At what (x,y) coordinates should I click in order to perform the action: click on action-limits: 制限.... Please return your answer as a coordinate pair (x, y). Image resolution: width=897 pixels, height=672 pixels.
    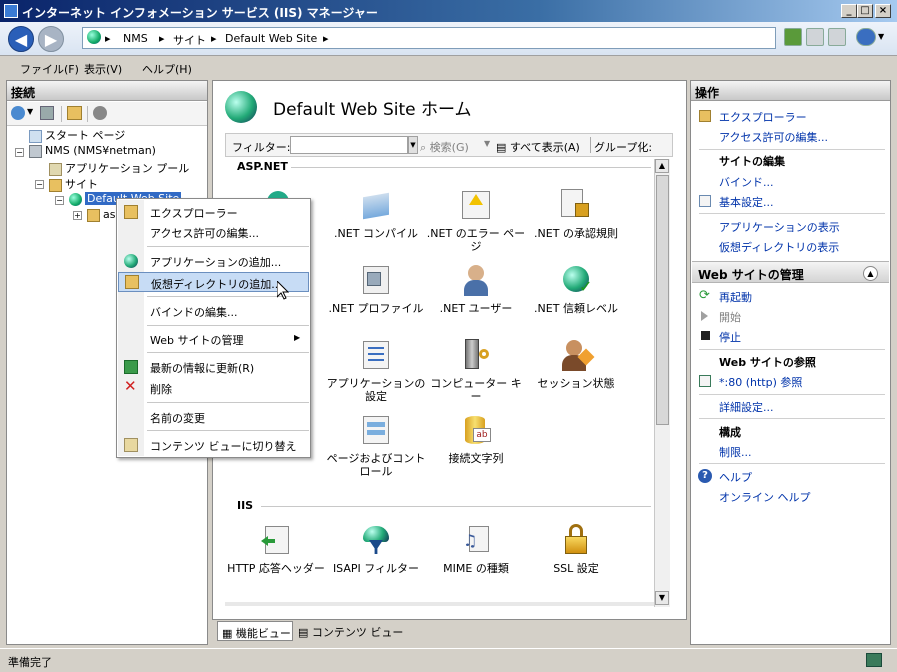
    Looking at the image, I should click on (735, 452).